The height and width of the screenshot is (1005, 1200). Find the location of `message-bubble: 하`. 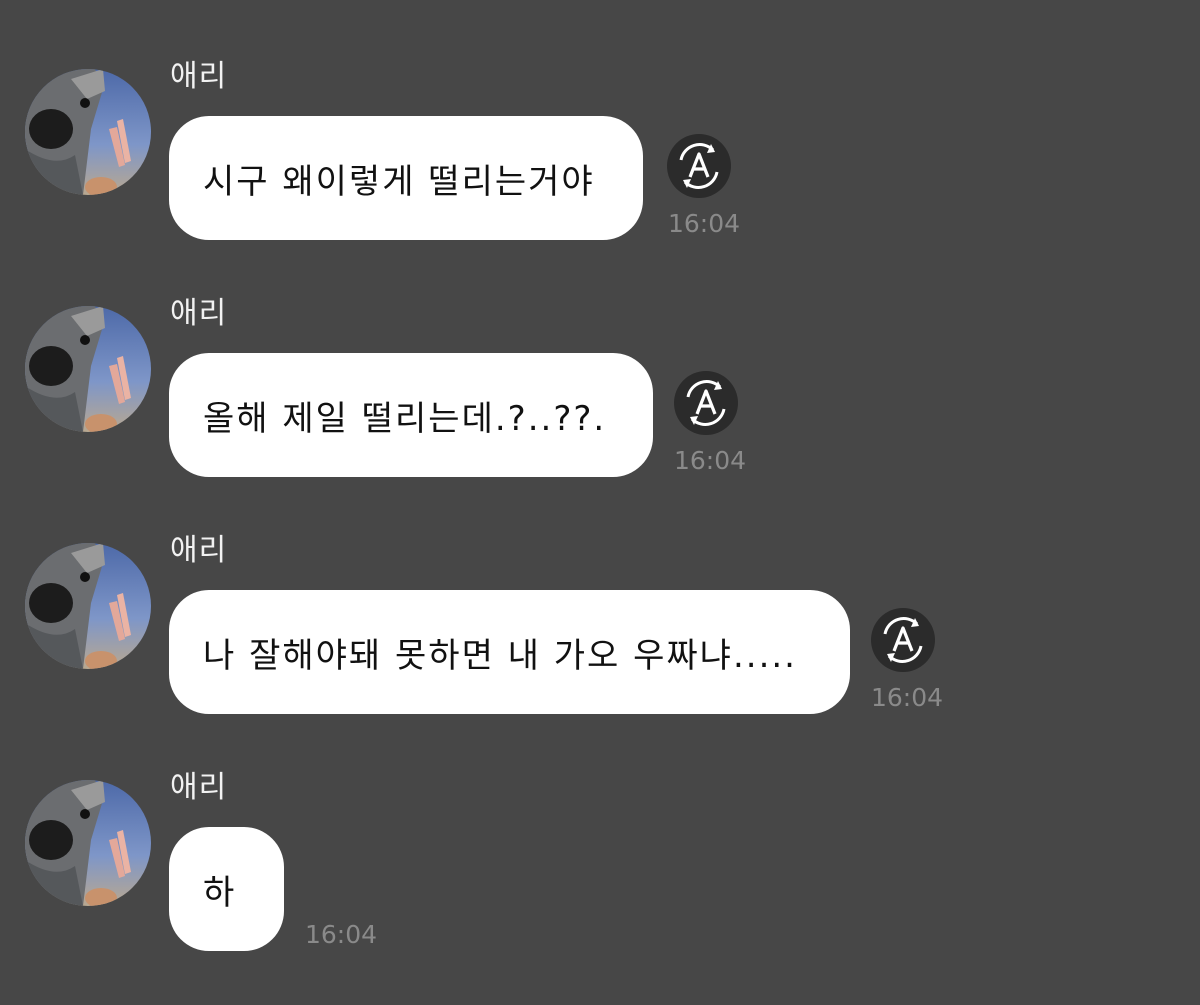

message-bubble: 하 is located at coordinates (226, 889).